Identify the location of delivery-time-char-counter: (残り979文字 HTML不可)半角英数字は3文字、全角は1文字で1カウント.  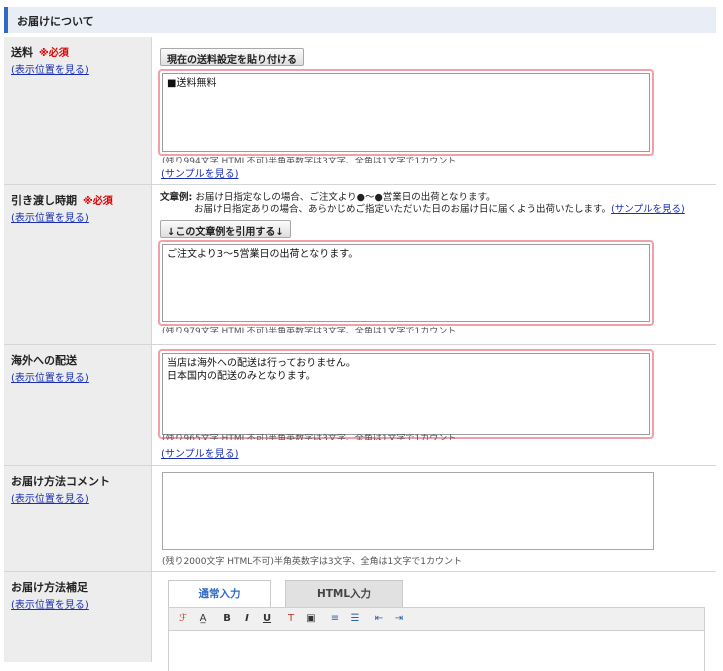
(309, 330).